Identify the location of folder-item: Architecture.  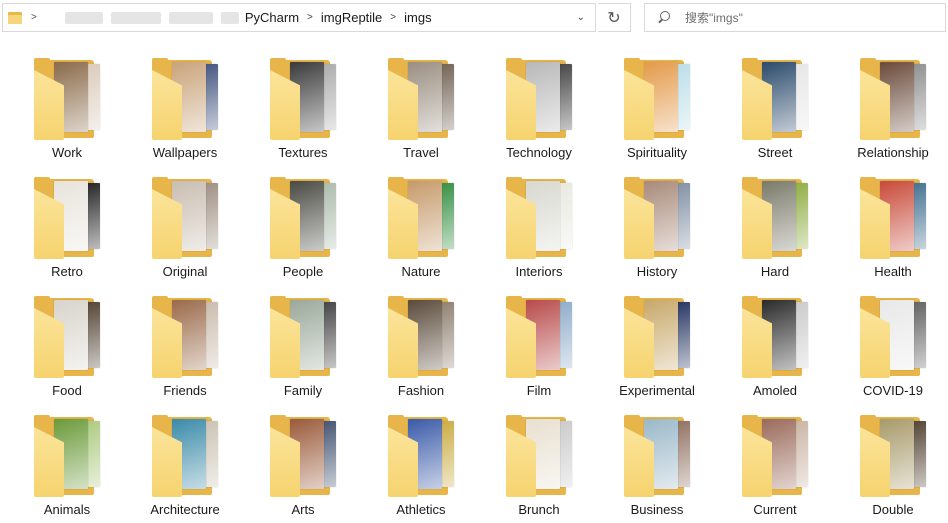
(185, 465).